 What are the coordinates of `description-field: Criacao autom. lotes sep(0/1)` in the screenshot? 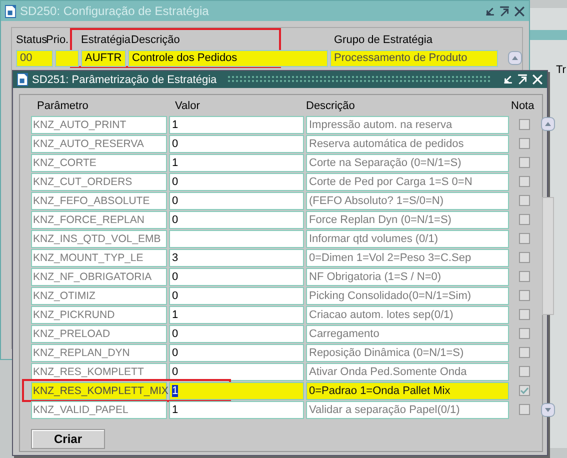 It's located at (407, 315).